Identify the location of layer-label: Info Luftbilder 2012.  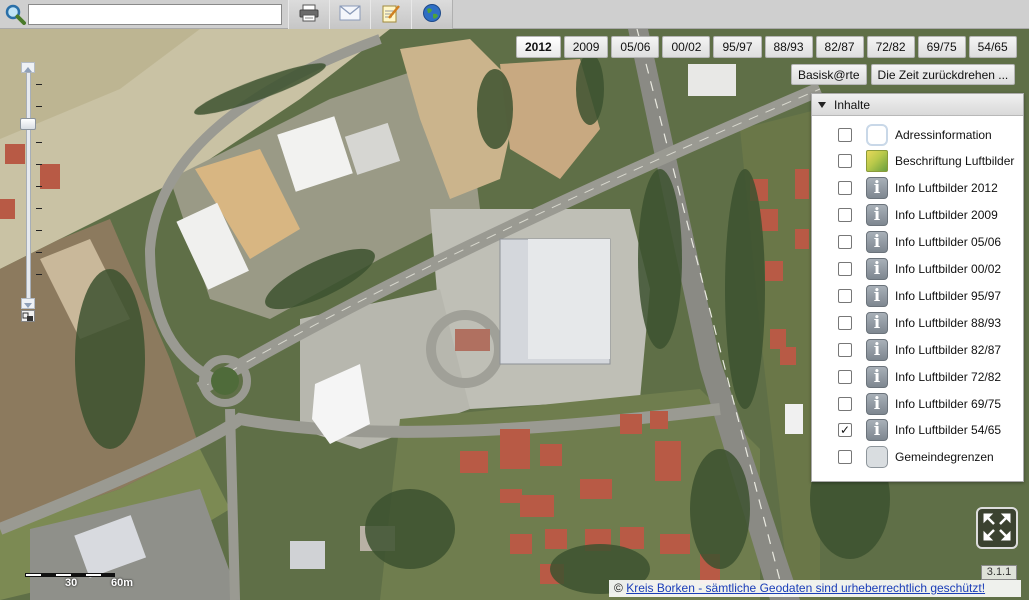
(946, 188).